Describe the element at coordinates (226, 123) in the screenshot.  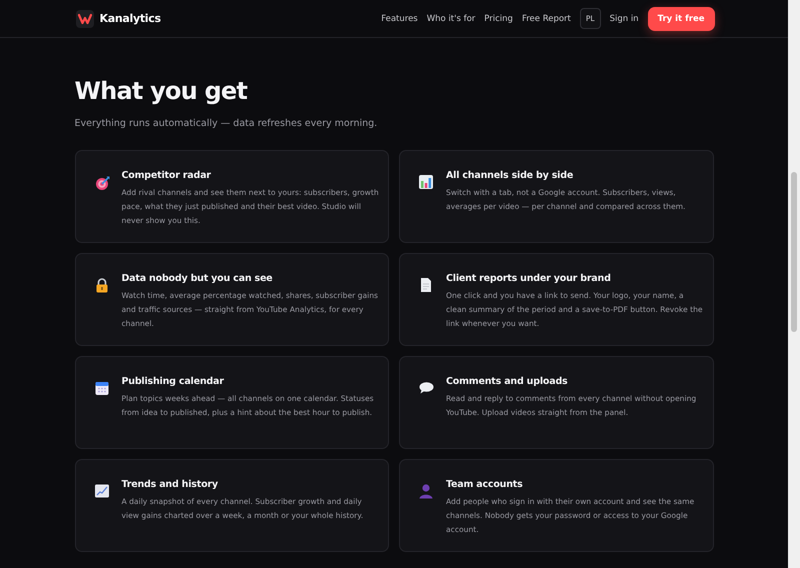
I see `section-subtitle: Everything runs automatically — data refreshes every morning.` at that location.